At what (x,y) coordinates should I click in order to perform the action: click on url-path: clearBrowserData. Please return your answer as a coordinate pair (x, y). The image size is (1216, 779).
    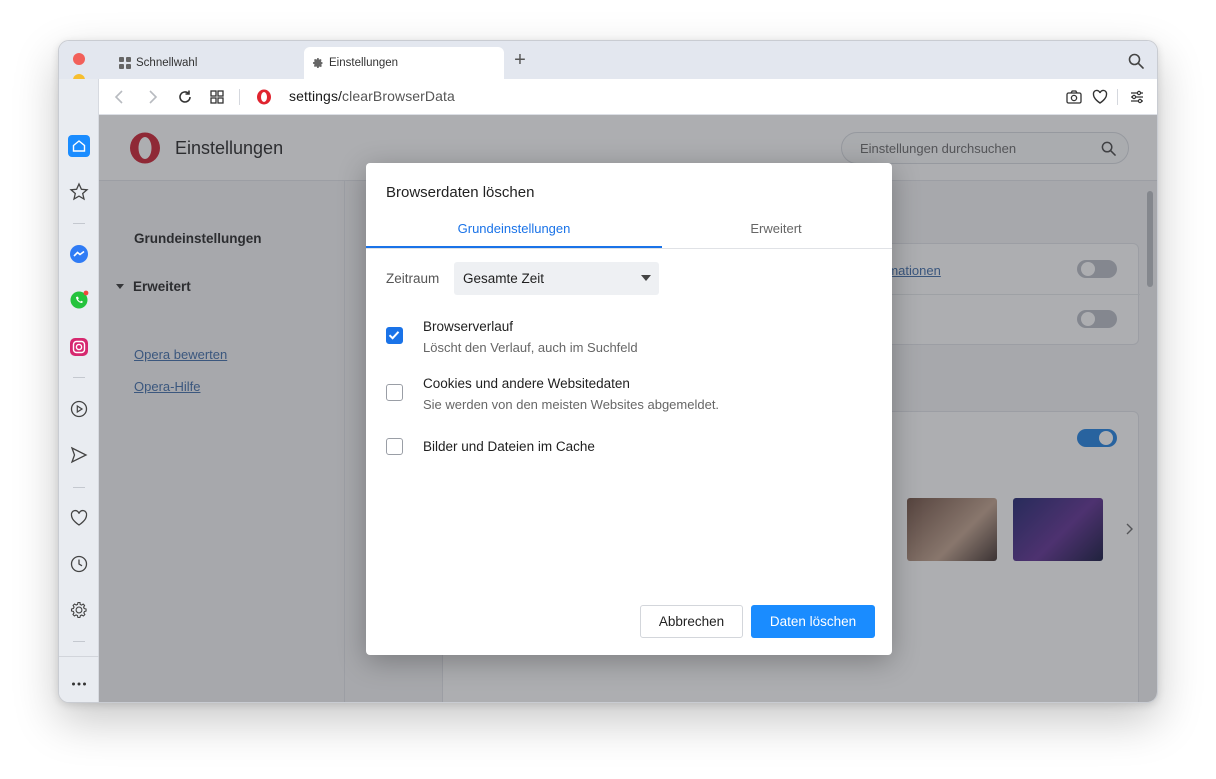
    Looking at the image, I should click on (398, 96).